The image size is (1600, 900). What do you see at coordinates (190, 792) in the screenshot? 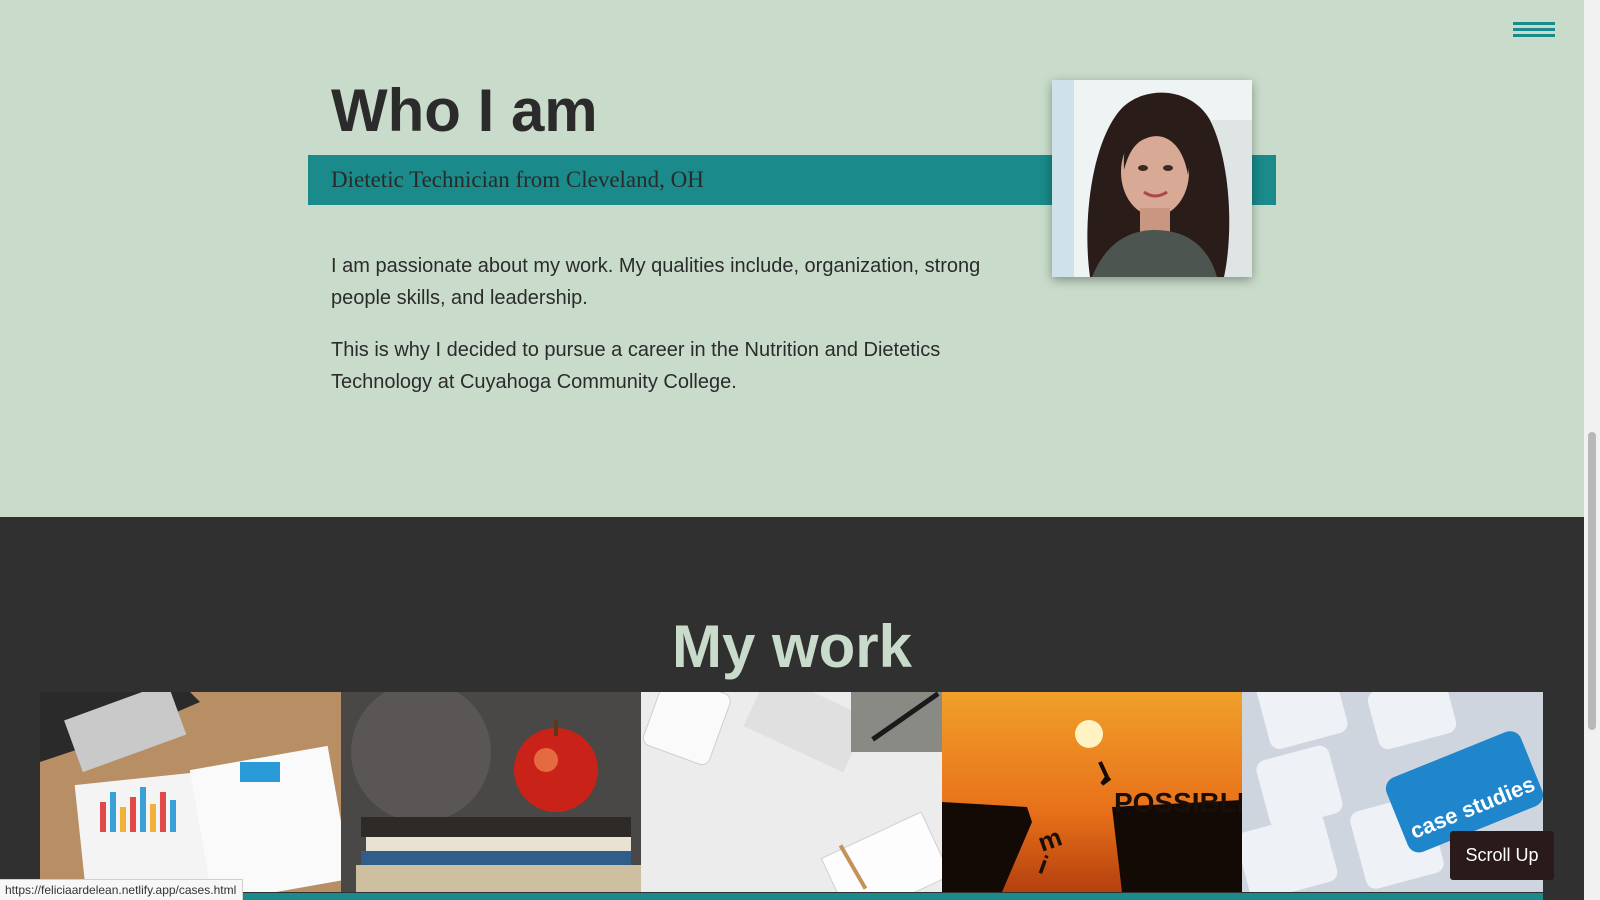
I see `work-tile-reports` at bounding box center [190, 792].